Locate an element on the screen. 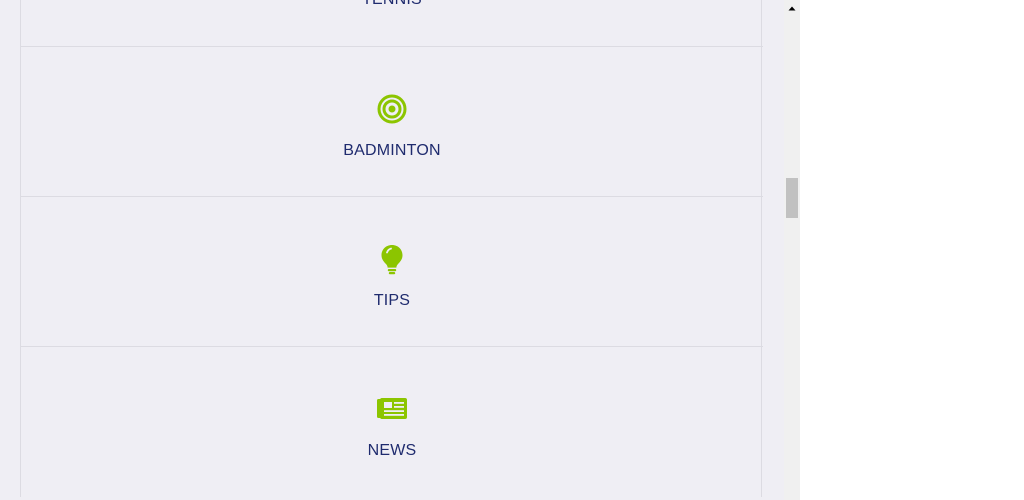  newspaper-icon is located at coordinates (392, 408).